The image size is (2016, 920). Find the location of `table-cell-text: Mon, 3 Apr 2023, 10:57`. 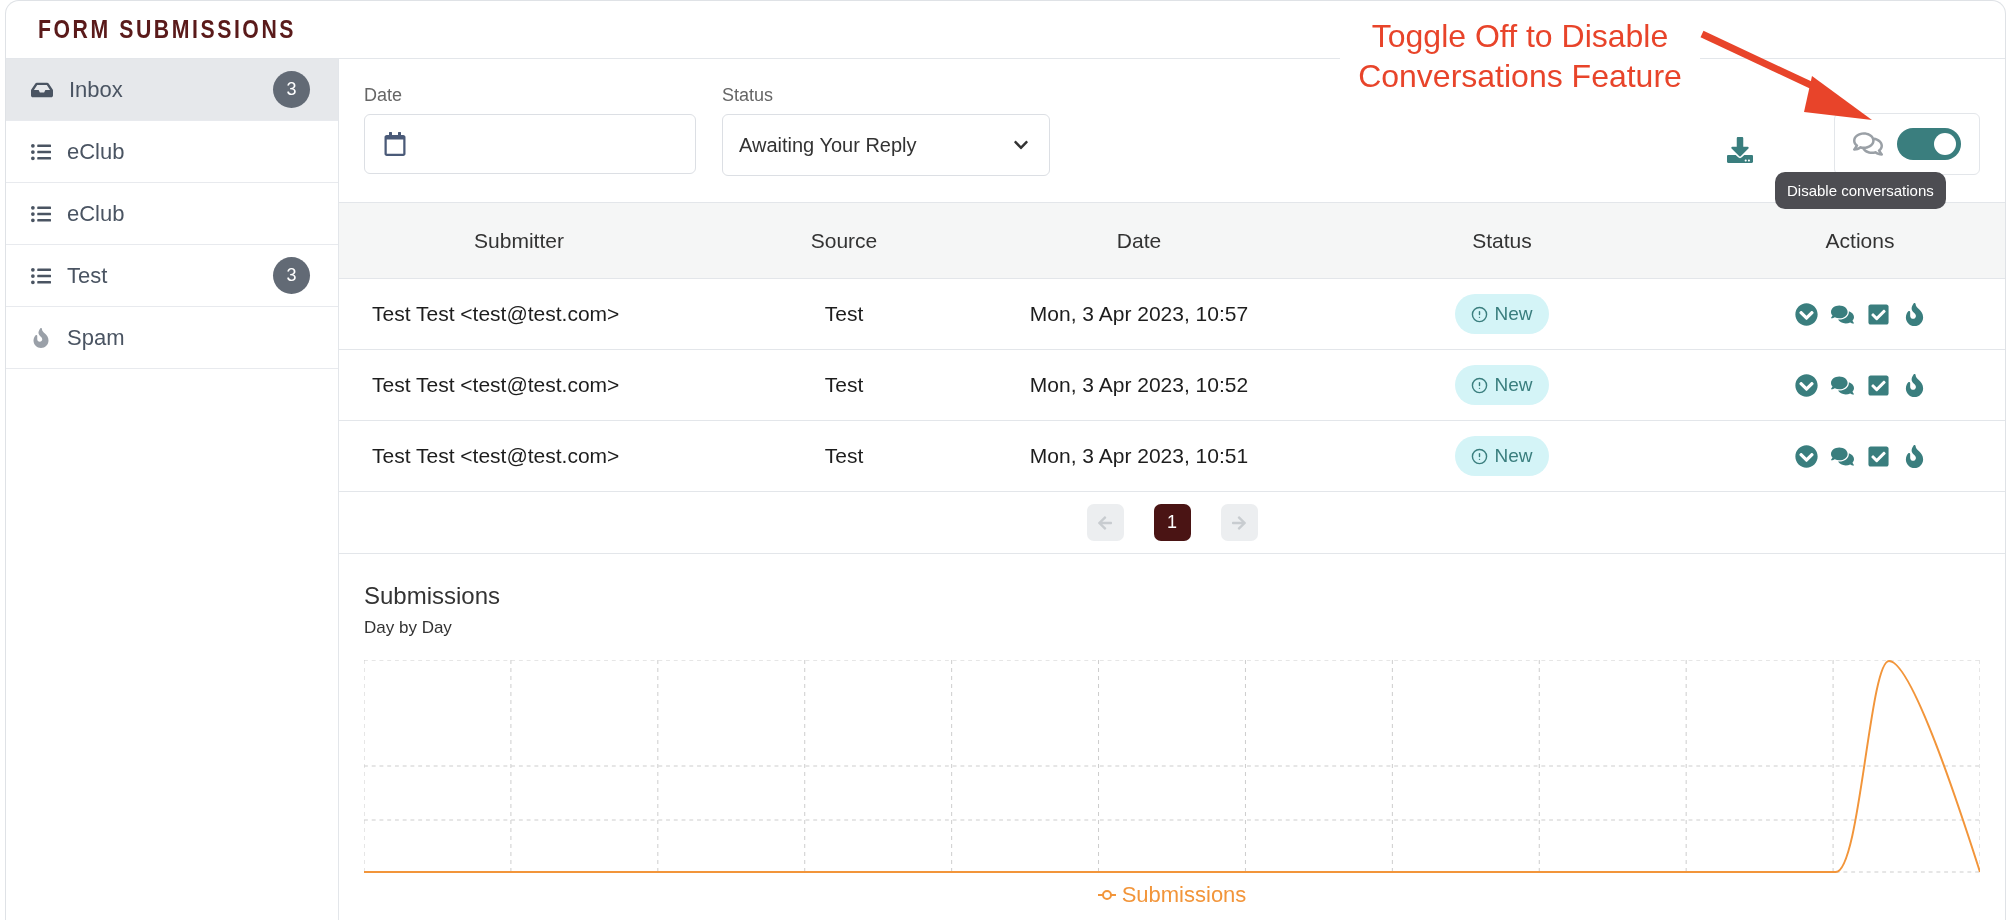

table-cell-text: Mon, 3 Apr 2023, 10:57 is located at coordinates (1139, 314).